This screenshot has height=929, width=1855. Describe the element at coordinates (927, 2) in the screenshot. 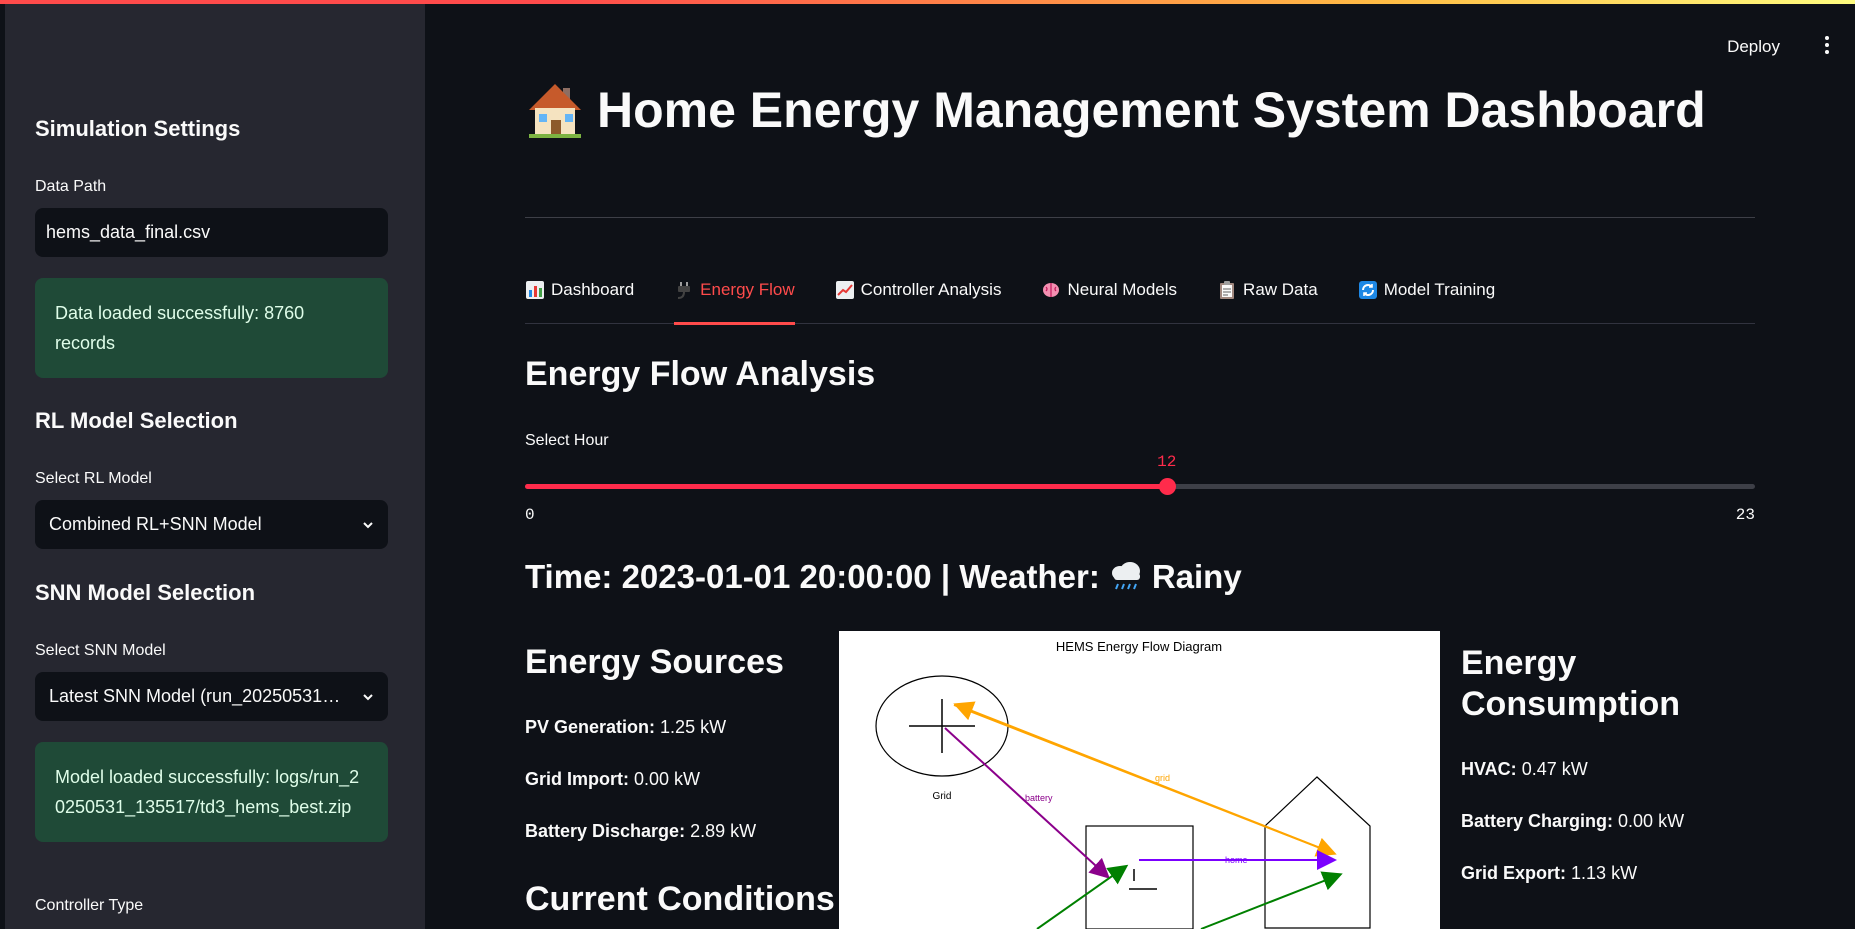

I see `top-decoration-bar` at that location.